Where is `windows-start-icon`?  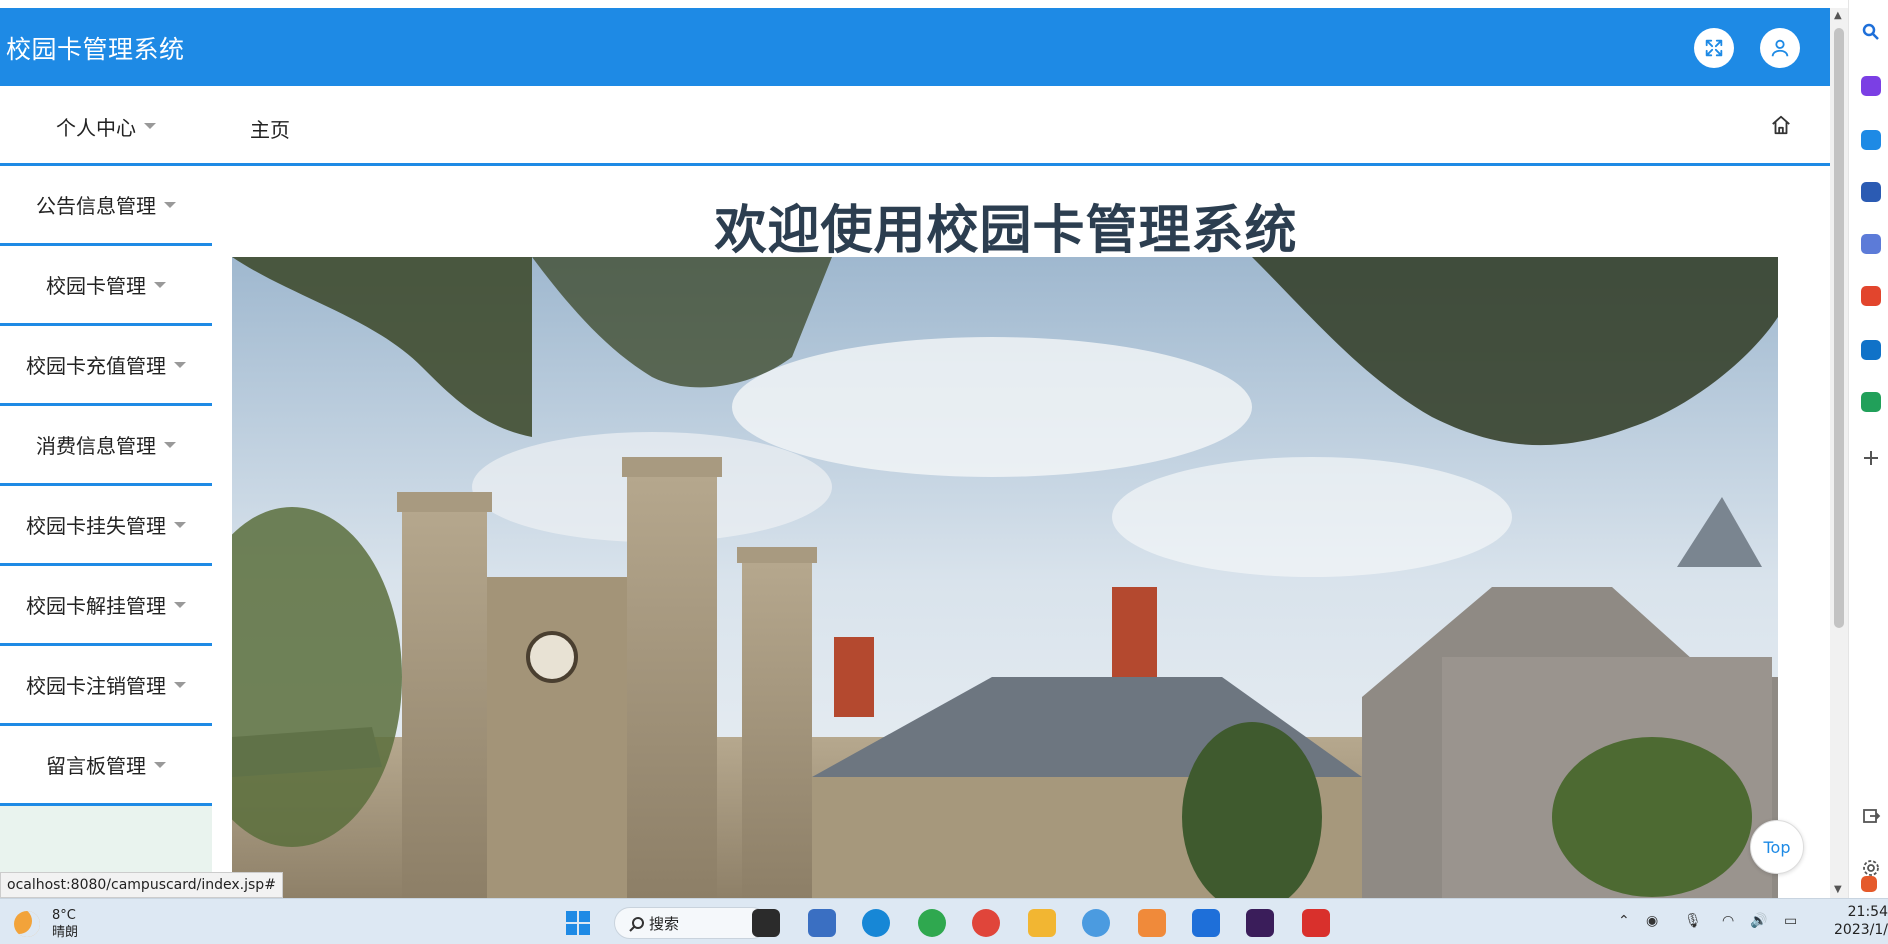
windows-start-icon is located at coordinates (578, 923).